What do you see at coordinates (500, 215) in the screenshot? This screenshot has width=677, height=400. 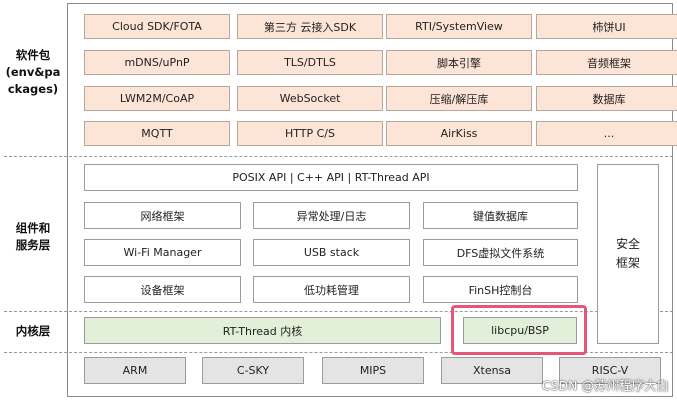 I see `component-box: 键值数据库` at bounding box center [500, 215].